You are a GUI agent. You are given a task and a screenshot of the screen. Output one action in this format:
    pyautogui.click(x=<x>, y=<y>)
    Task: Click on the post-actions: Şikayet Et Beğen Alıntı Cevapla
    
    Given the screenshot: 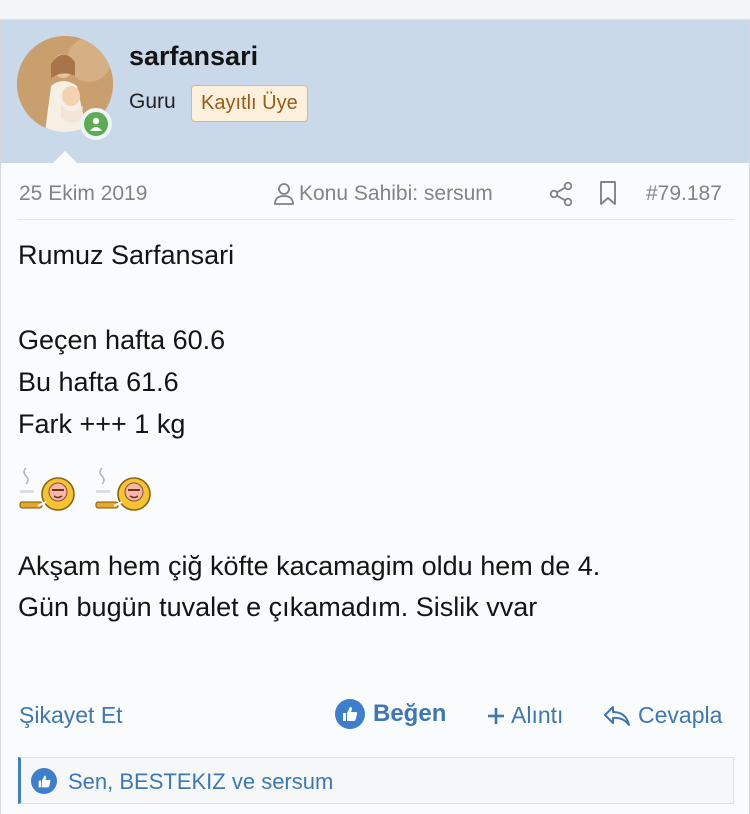 What is the action you would take?
    pyautogui.click(x=375, y=714)
    